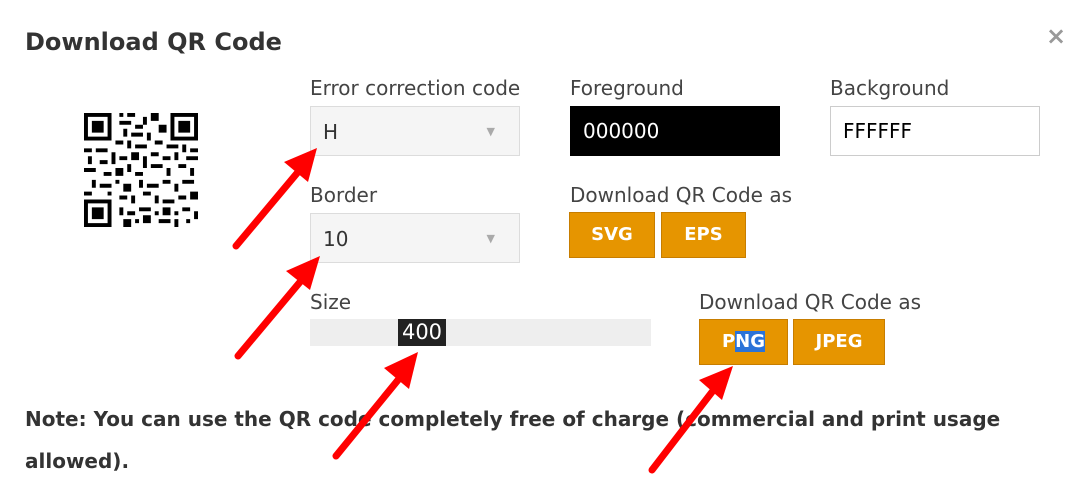  What do you see at coordinates (269, 319) in the screenshot?
I see `arrow-to-border` at bounding box center [269, 319].